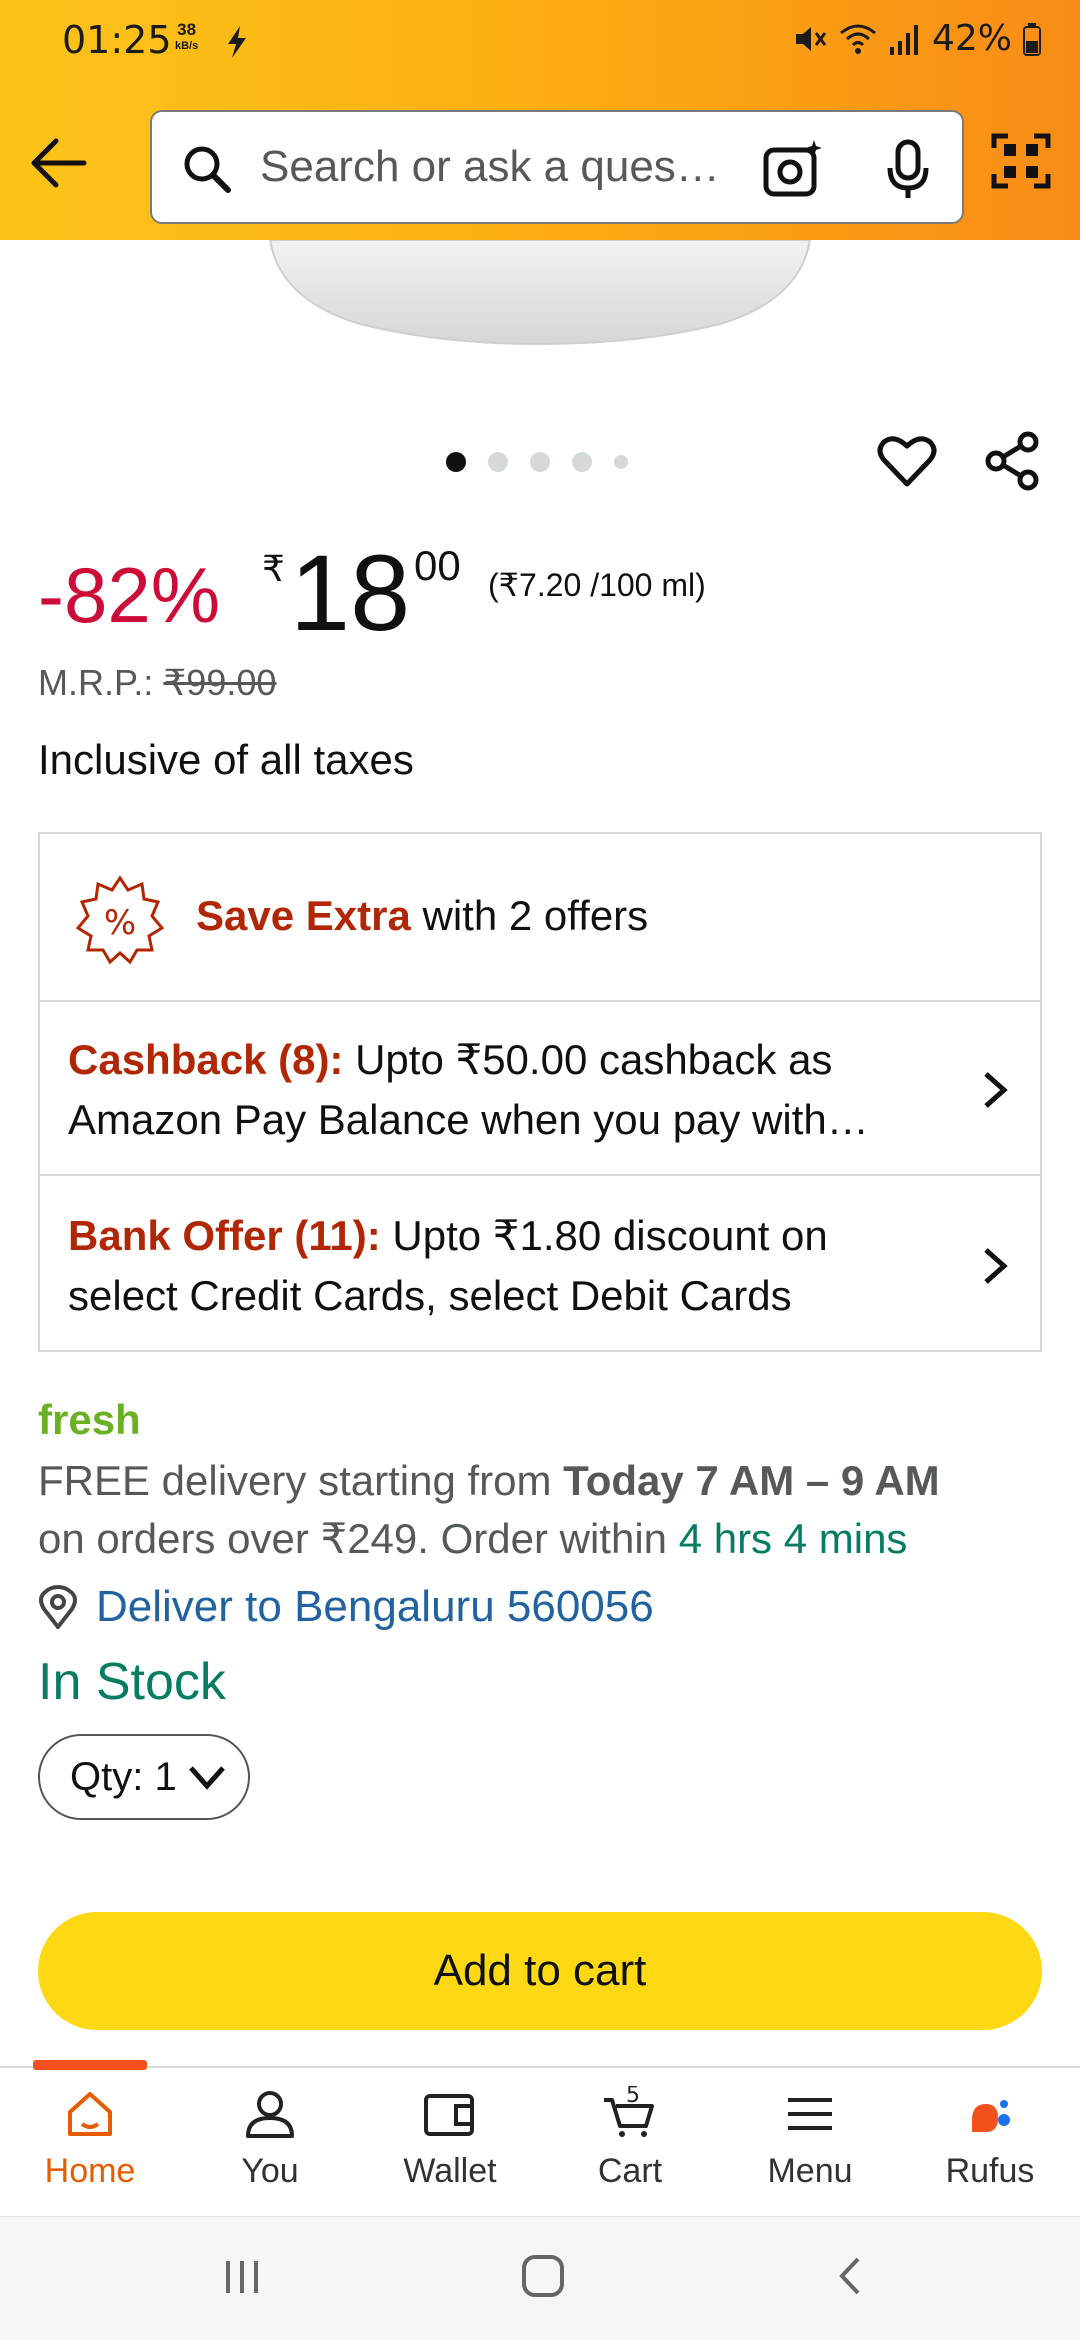  Describe the element at coordinates (810, 2146) in the screenshot. I see `nav-menu: Menu` at that location.